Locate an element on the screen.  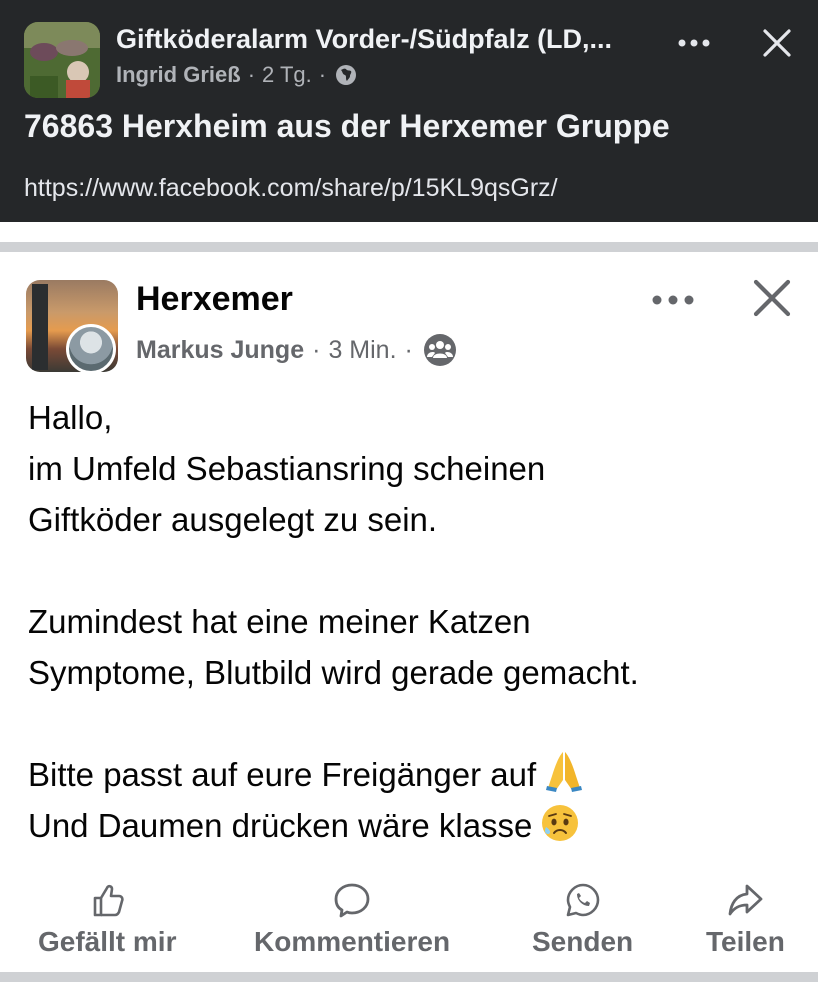
post-line: Und Daumen drücken wäre klasse is located at coordinates (280, 825).